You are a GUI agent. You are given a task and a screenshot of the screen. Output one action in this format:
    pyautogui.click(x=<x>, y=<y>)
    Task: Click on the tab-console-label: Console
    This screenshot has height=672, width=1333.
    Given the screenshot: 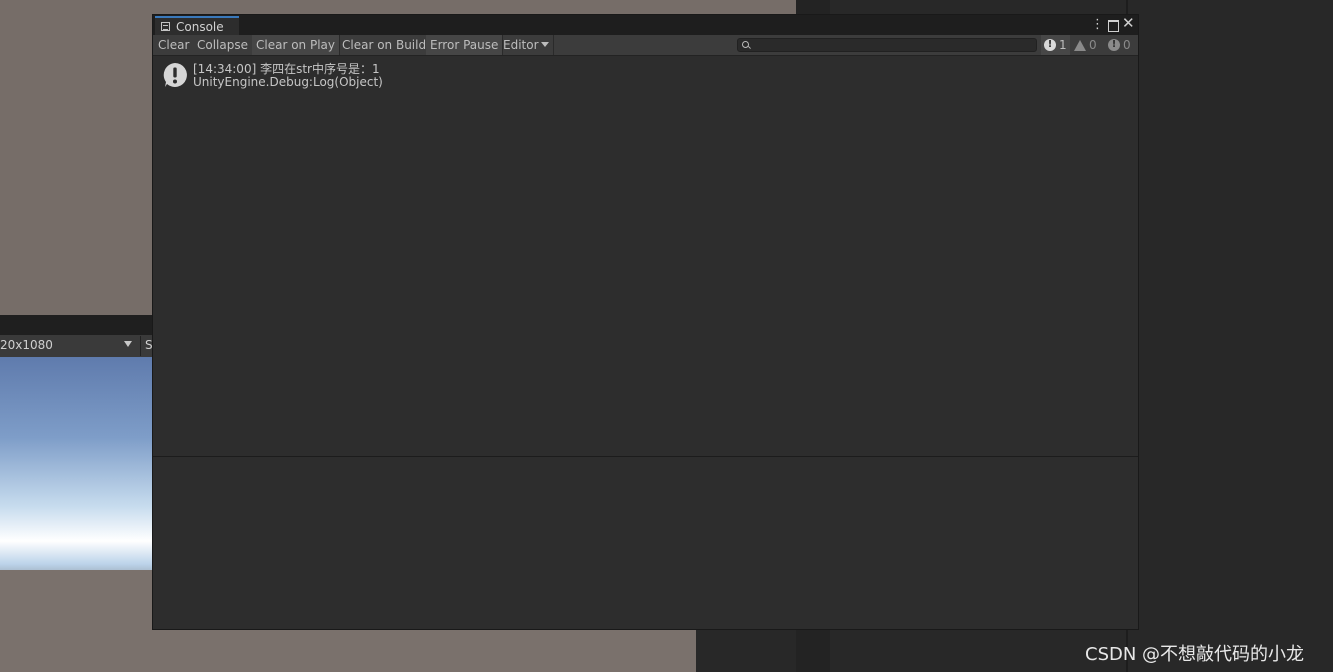 What is the action you would take?
    pyautogui.click(x=200, y=26)
    